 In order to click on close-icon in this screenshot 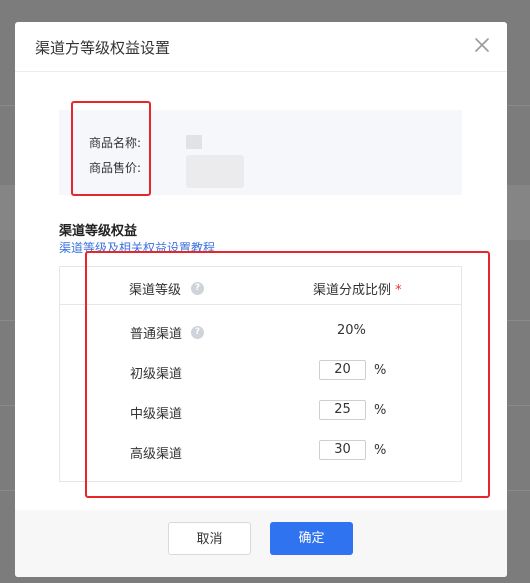, I will do `click(482, 45)`.